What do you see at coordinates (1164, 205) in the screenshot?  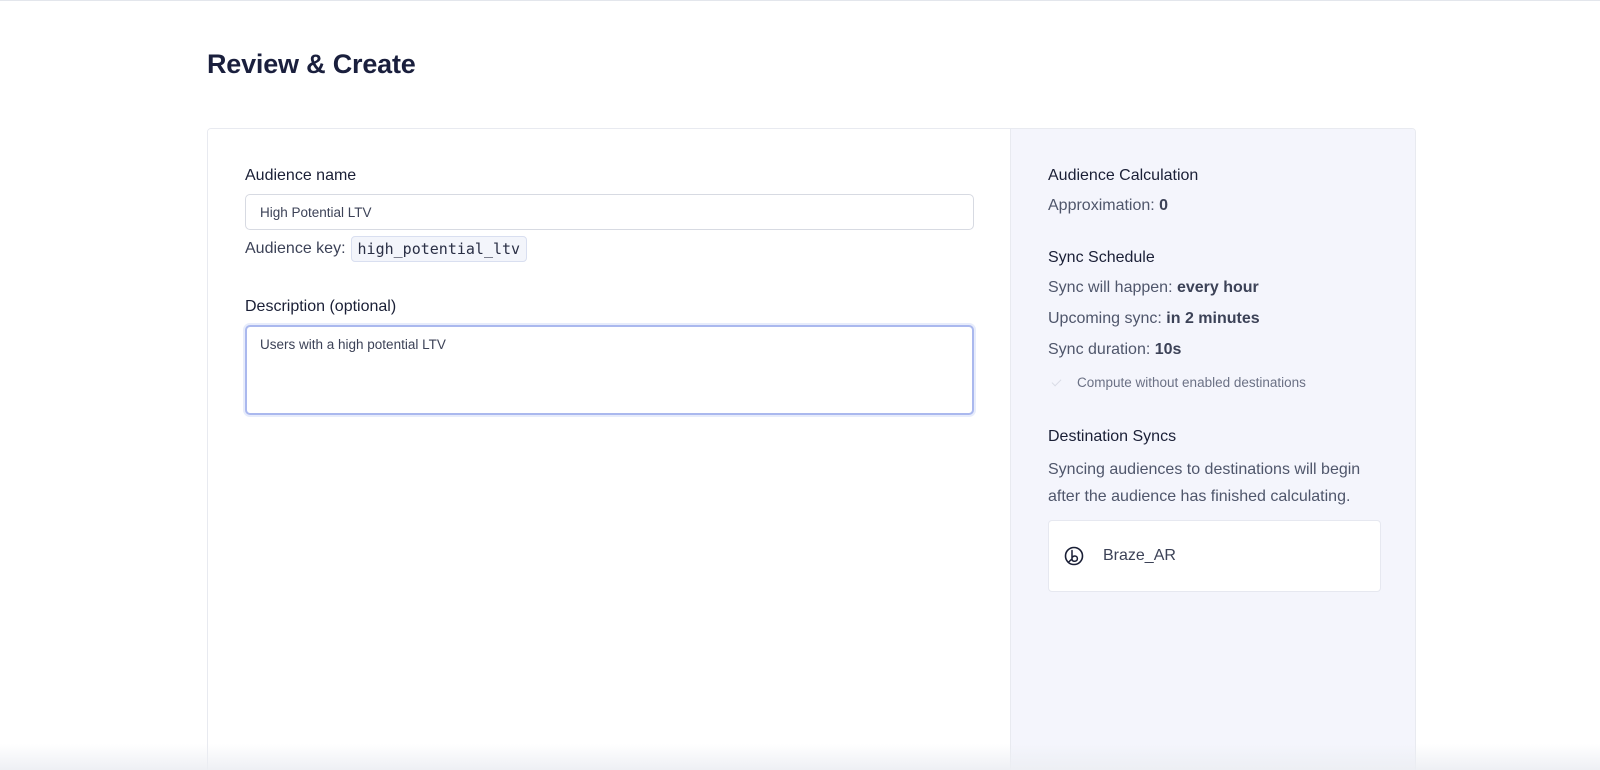 I see `approximation-value: 0` at bounding box center [1164, 205].